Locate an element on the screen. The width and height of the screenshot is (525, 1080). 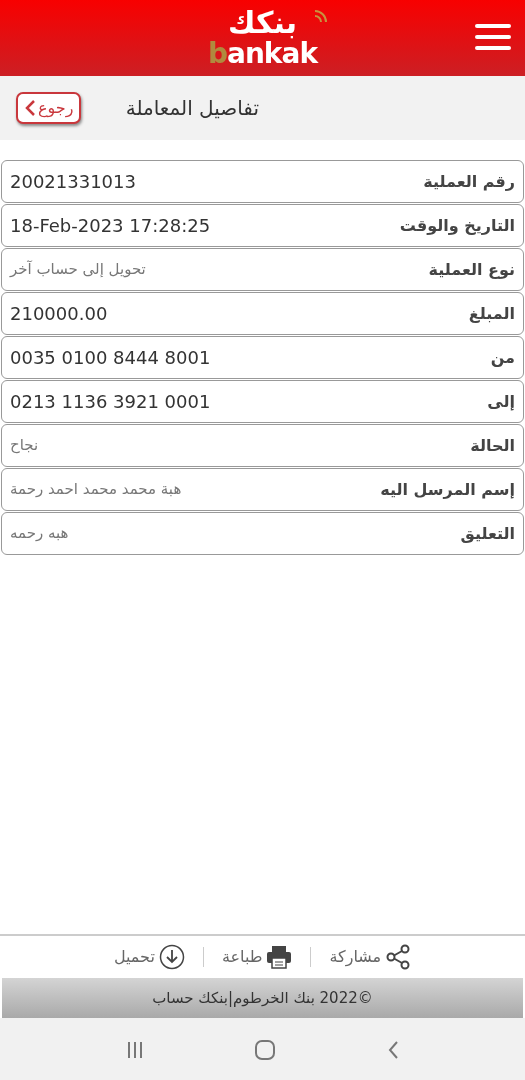
detail-label: من is located at coordinates (502, 357).